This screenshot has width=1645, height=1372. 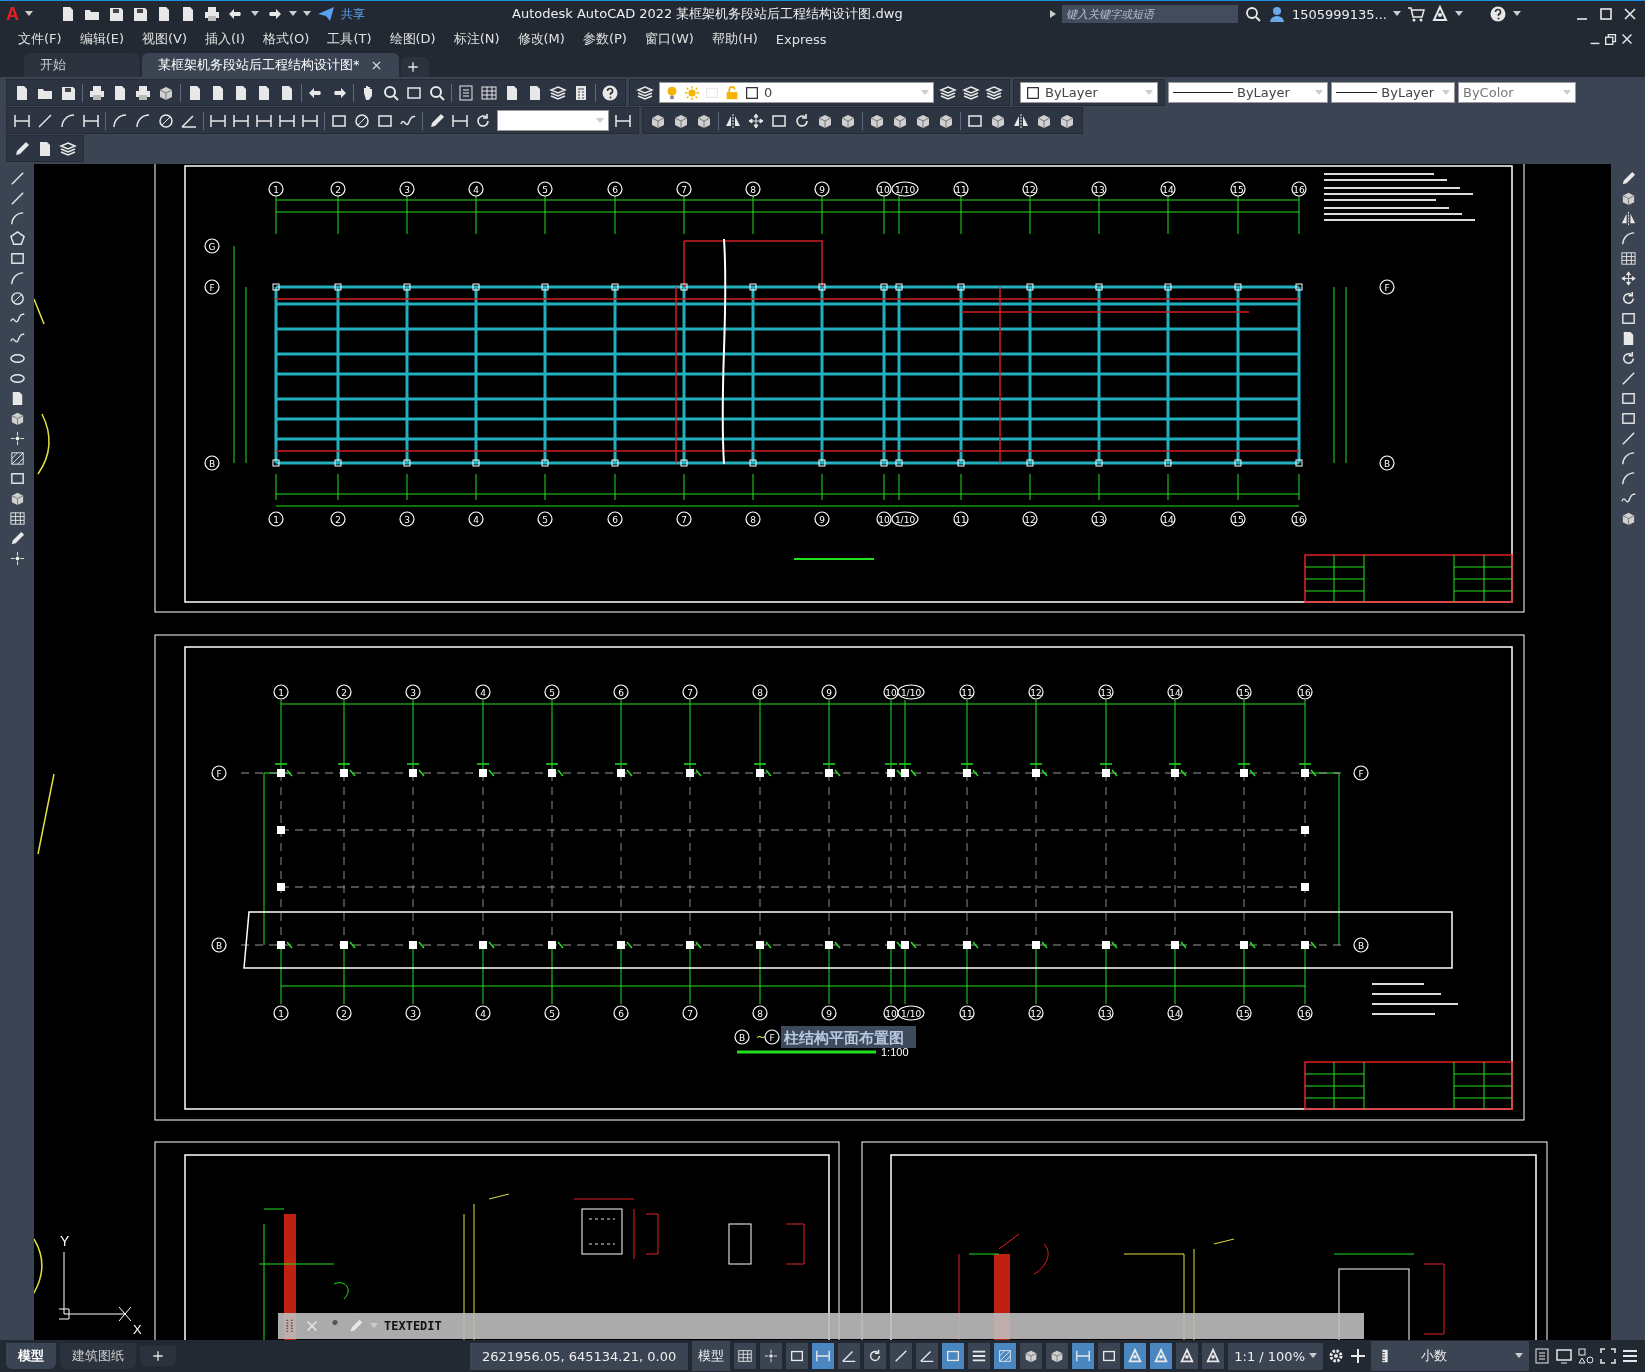 I want to click on units-dropdown: 小数, so click(x=1450, y=1356).